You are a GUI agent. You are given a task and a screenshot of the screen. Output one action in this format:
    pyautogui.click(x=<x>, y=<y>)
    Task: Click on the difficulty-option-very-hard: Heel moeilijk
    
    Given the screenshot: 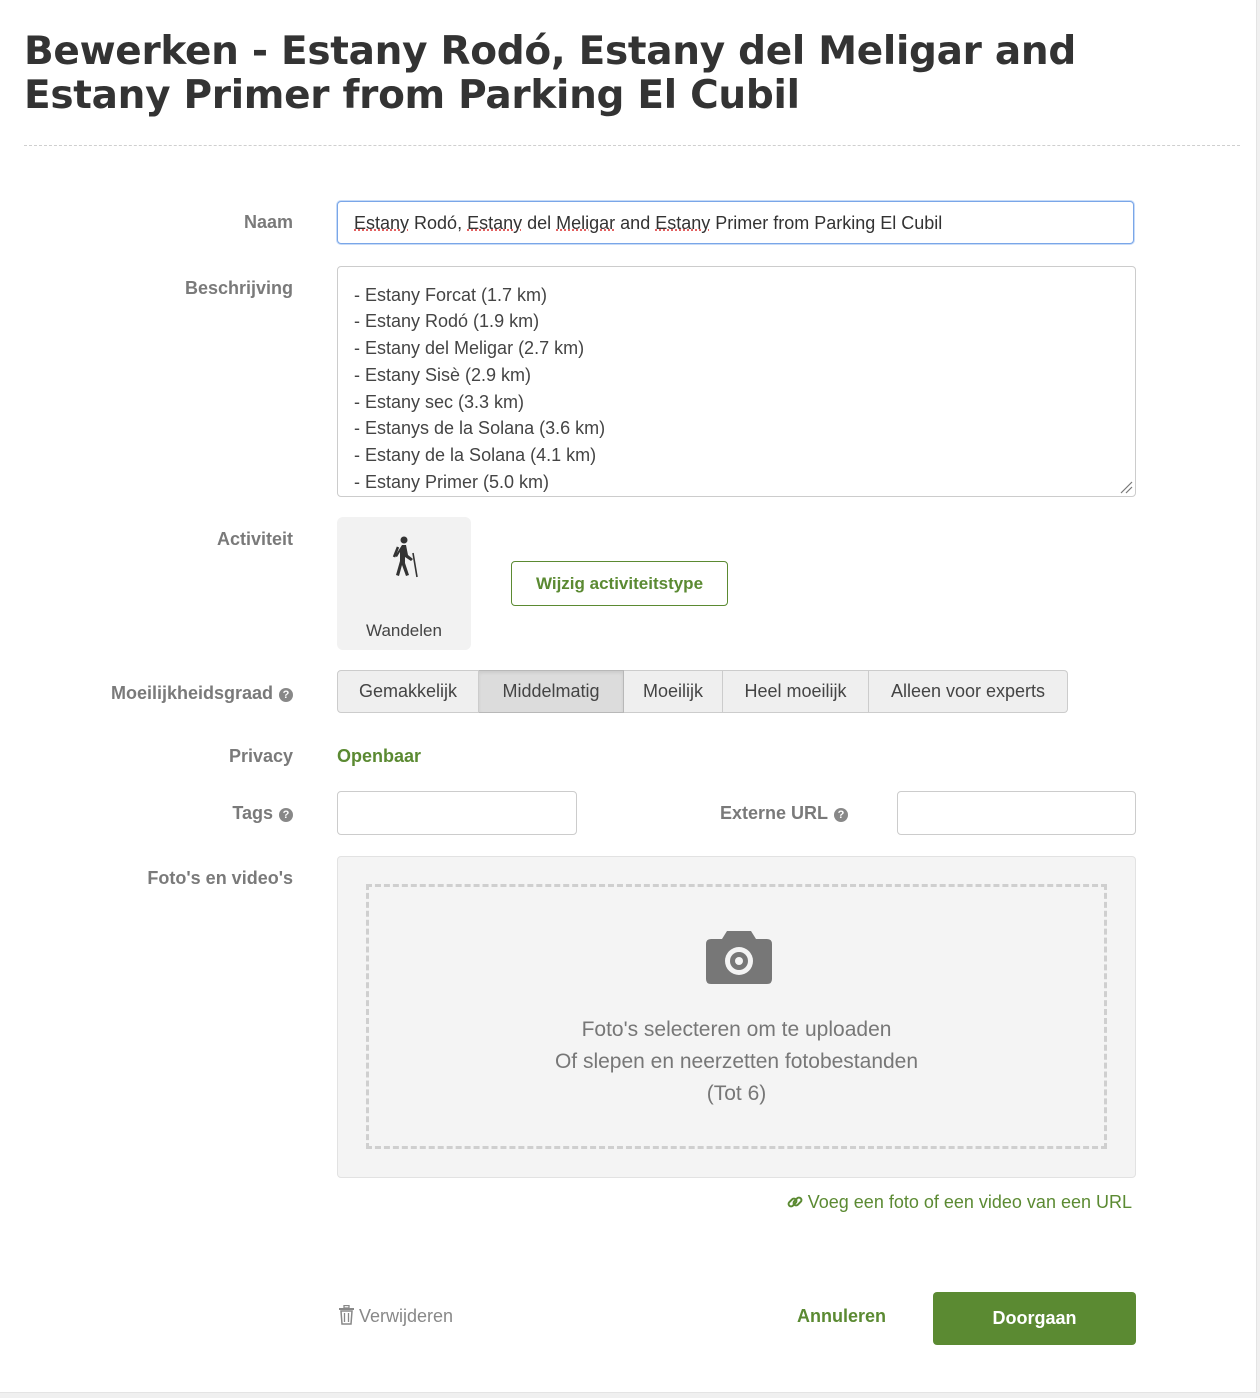 What is the action you would take?
    pyautogui.click(x=796, y=691)
    